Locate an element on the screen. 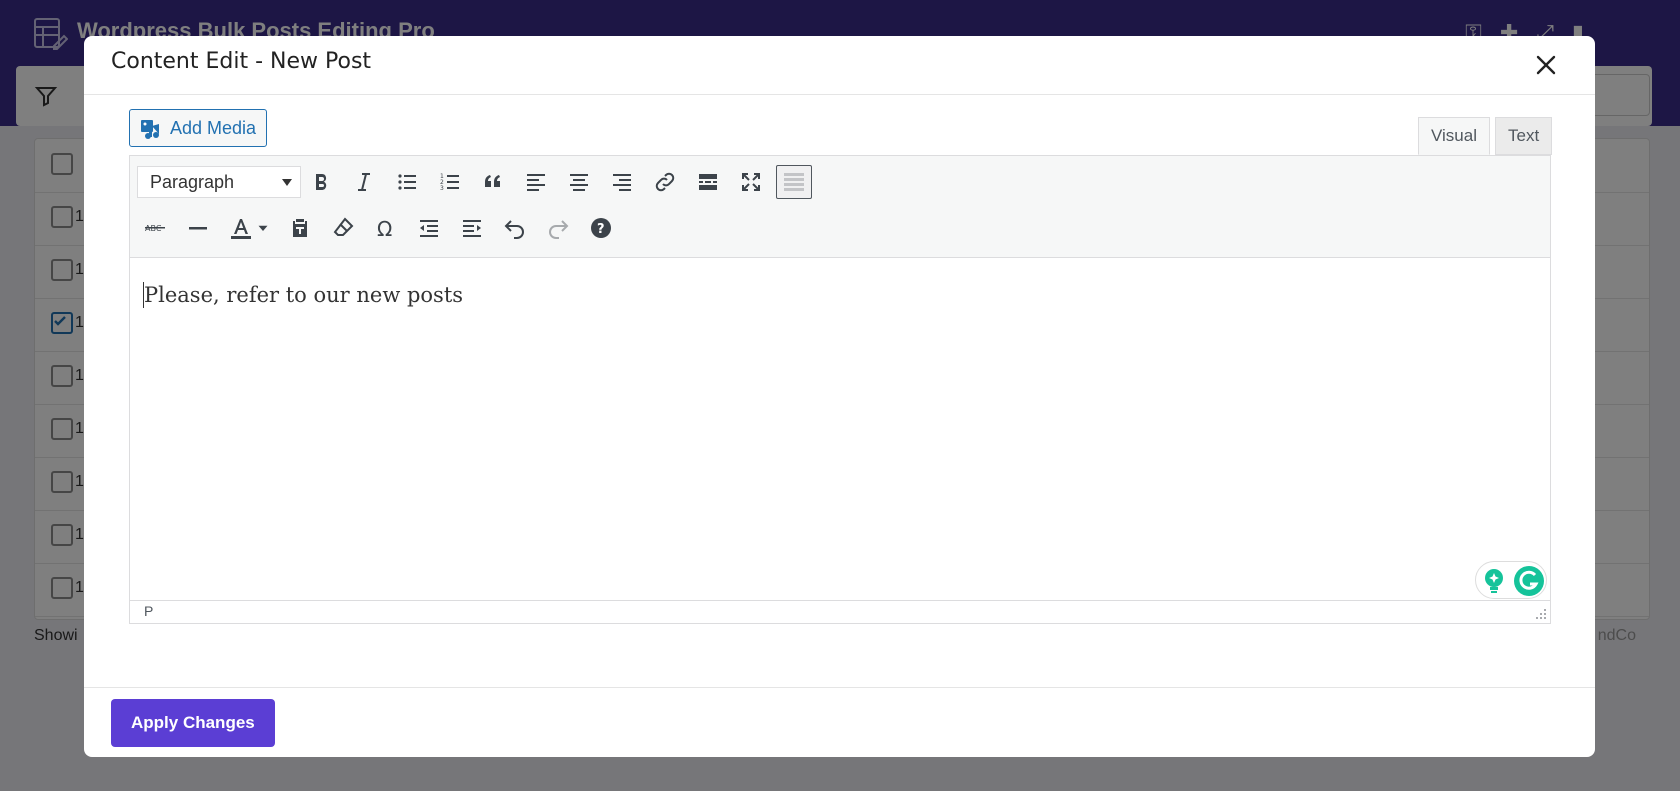 Image resolution: width=1680 pixels, height=791 pixels. help-icon: ? is located at coordinates (601, 228).